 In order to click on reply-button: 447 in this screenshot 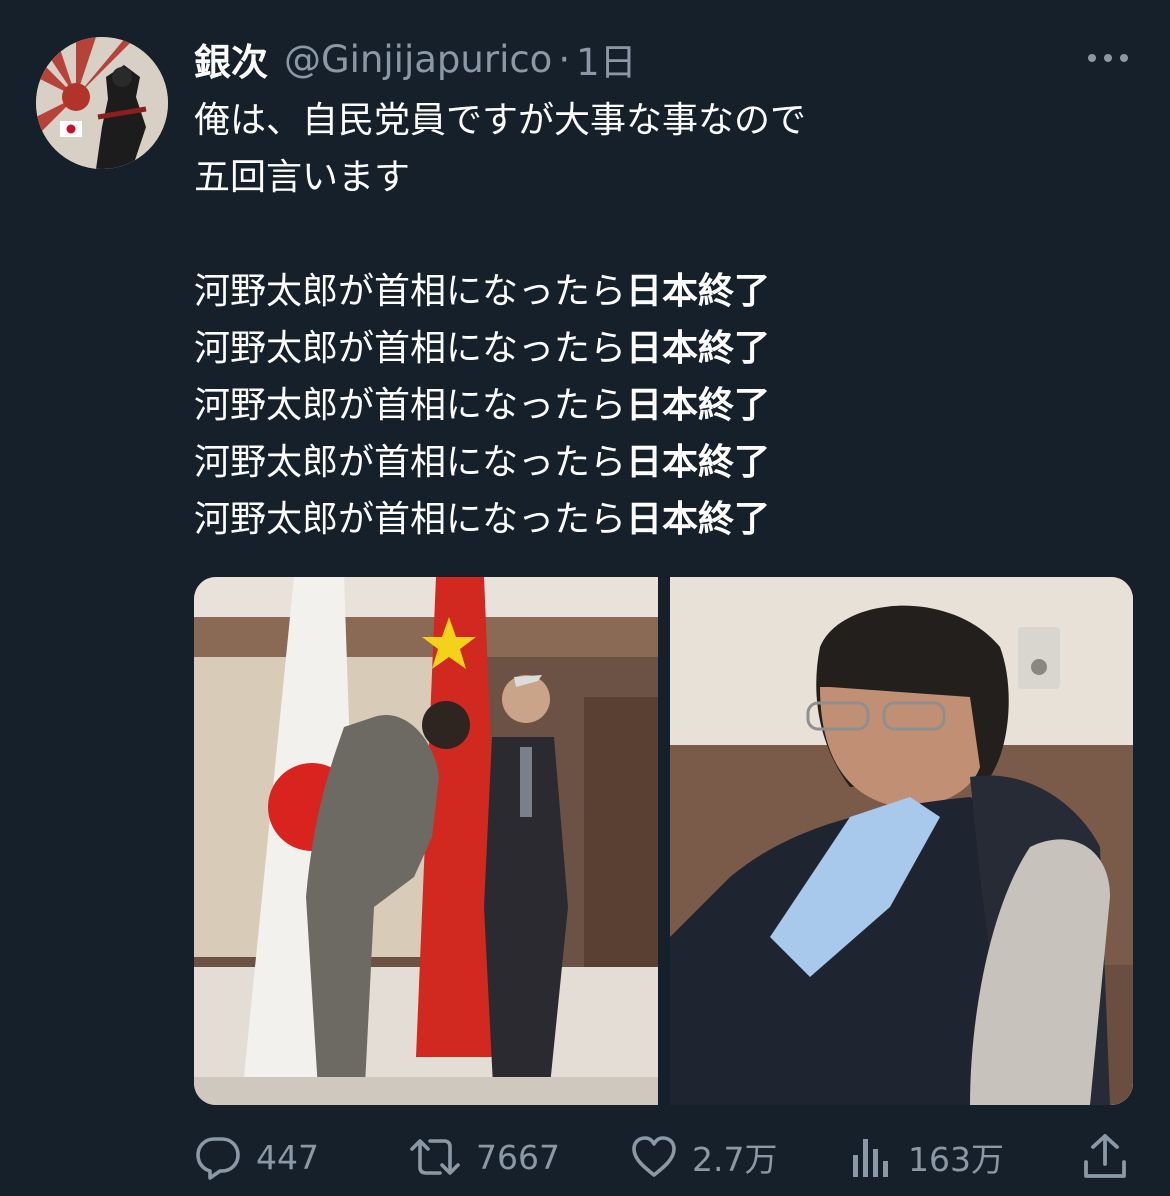, I will do `click(256, 1157)`.